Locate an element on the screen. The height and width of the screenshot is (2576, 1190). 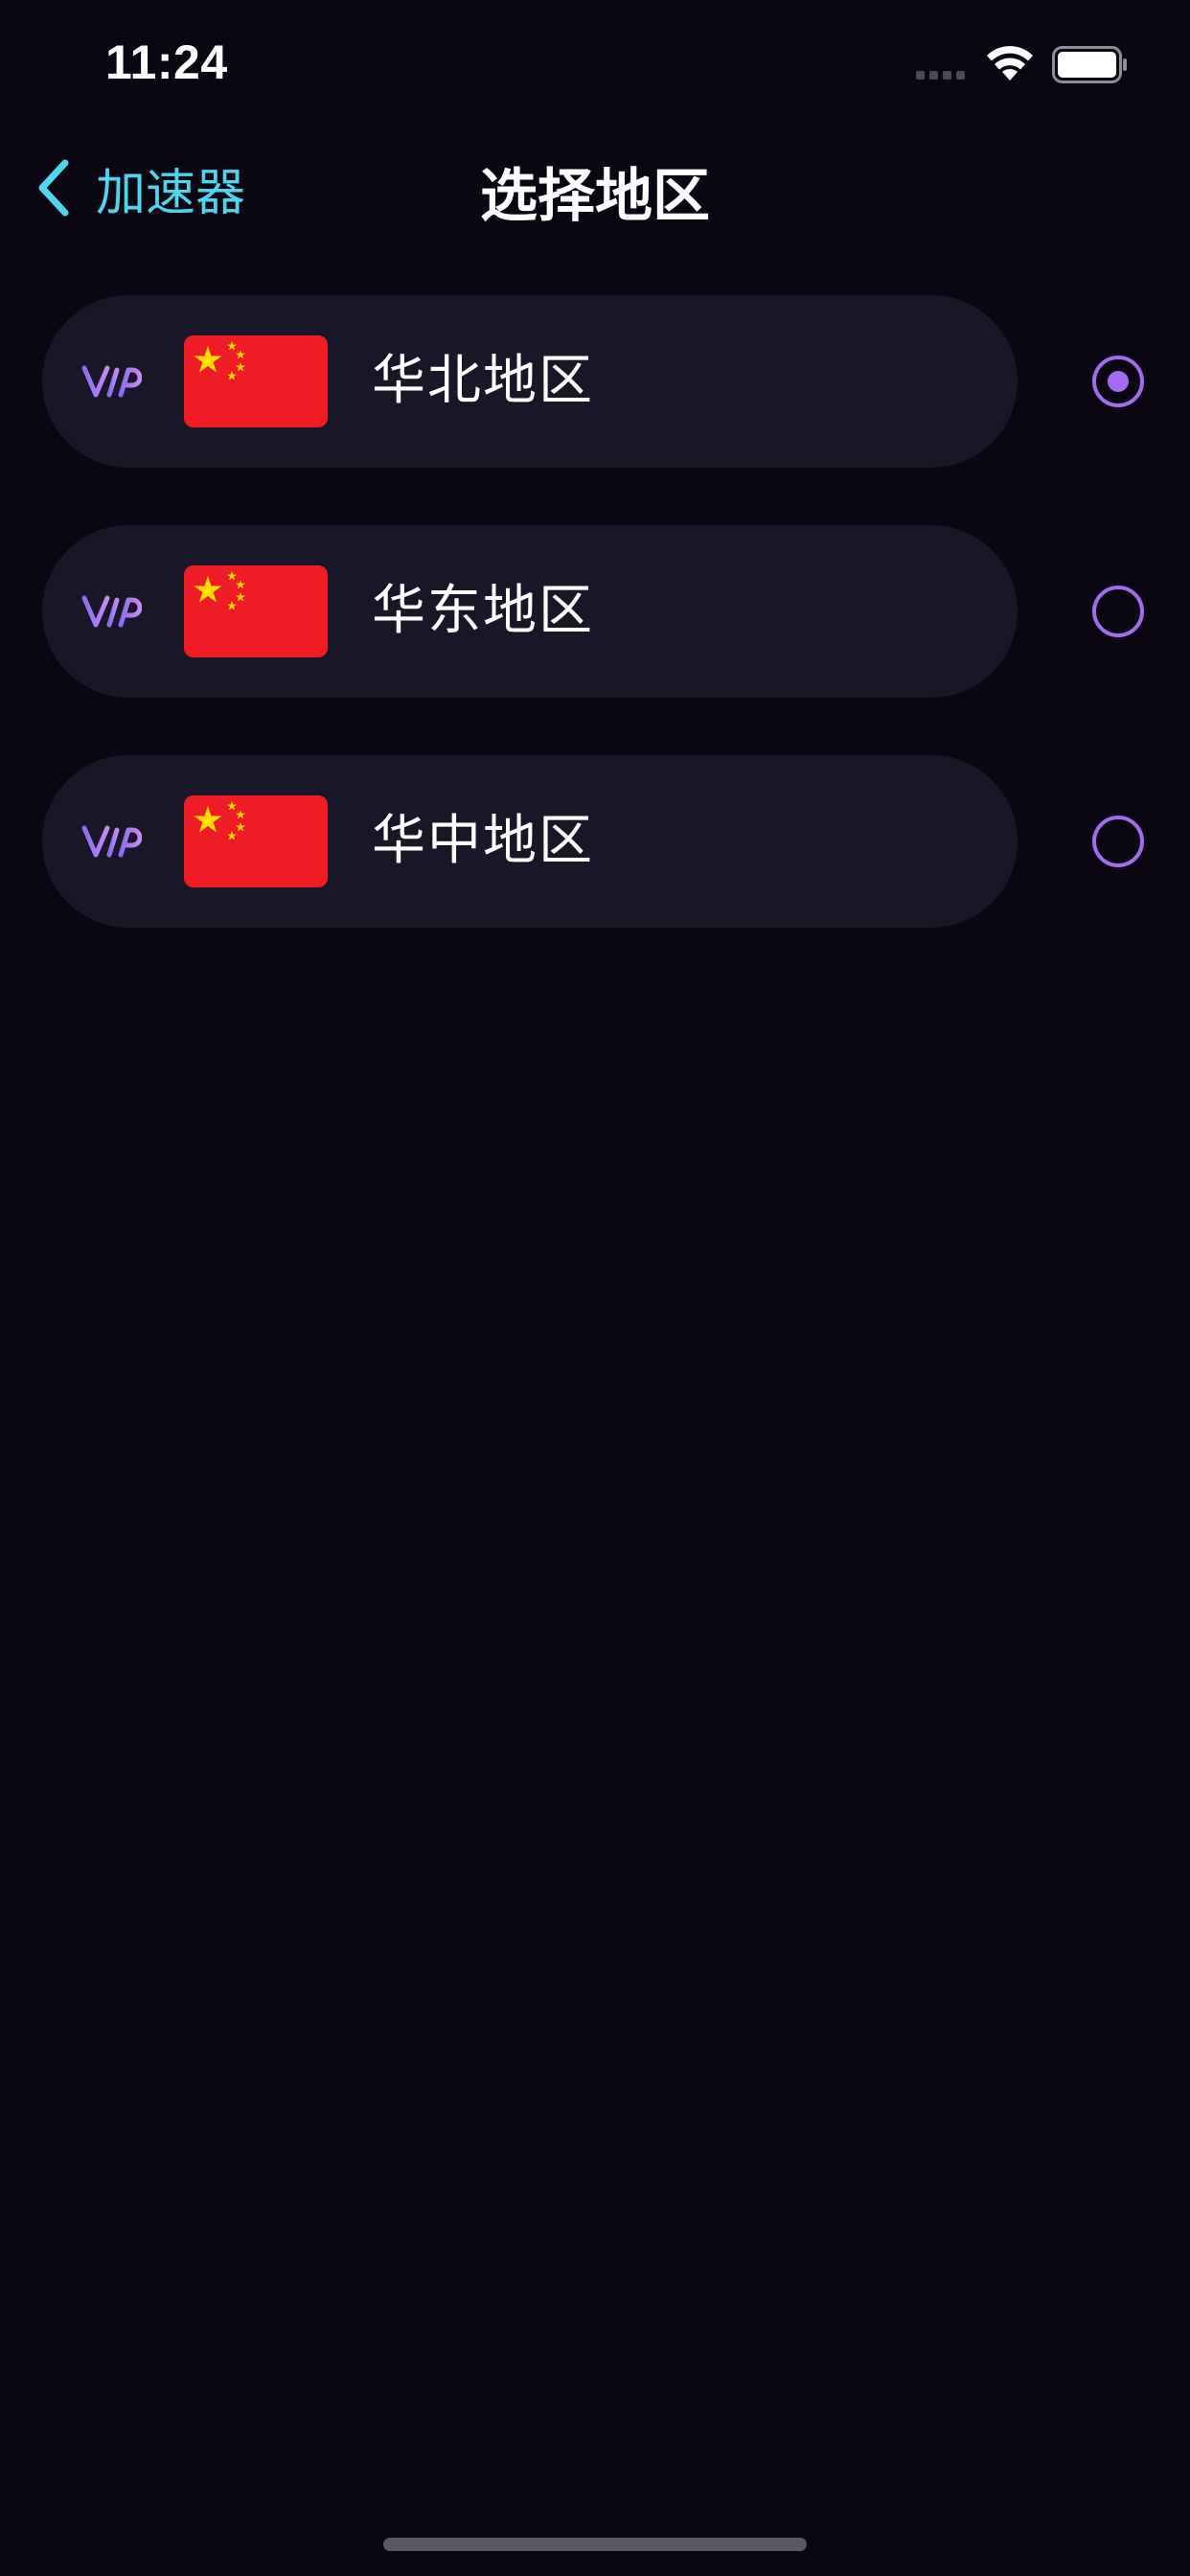
battery-full-icon is located at coordinates (1090, 64).